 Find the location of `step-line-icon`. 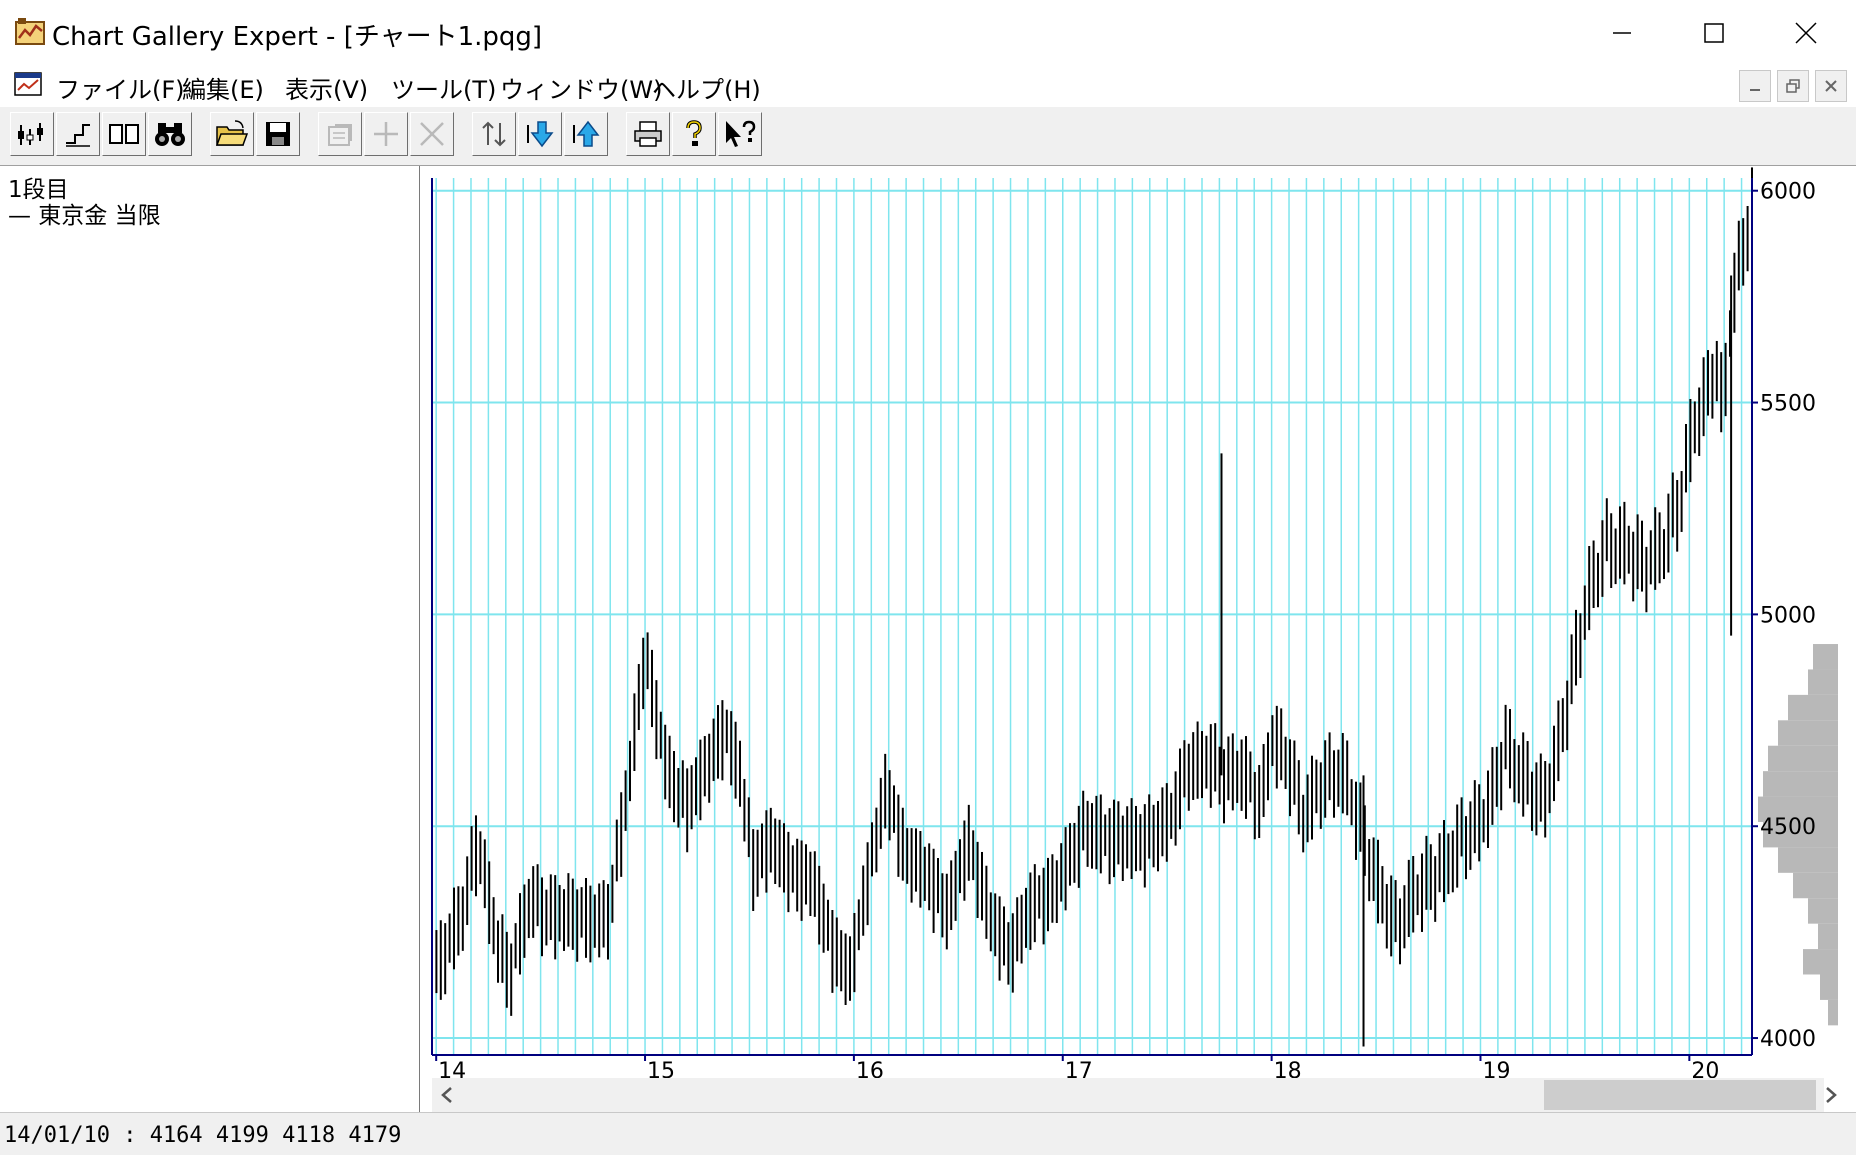

step-line-icon is located at coordinates (78, 135).